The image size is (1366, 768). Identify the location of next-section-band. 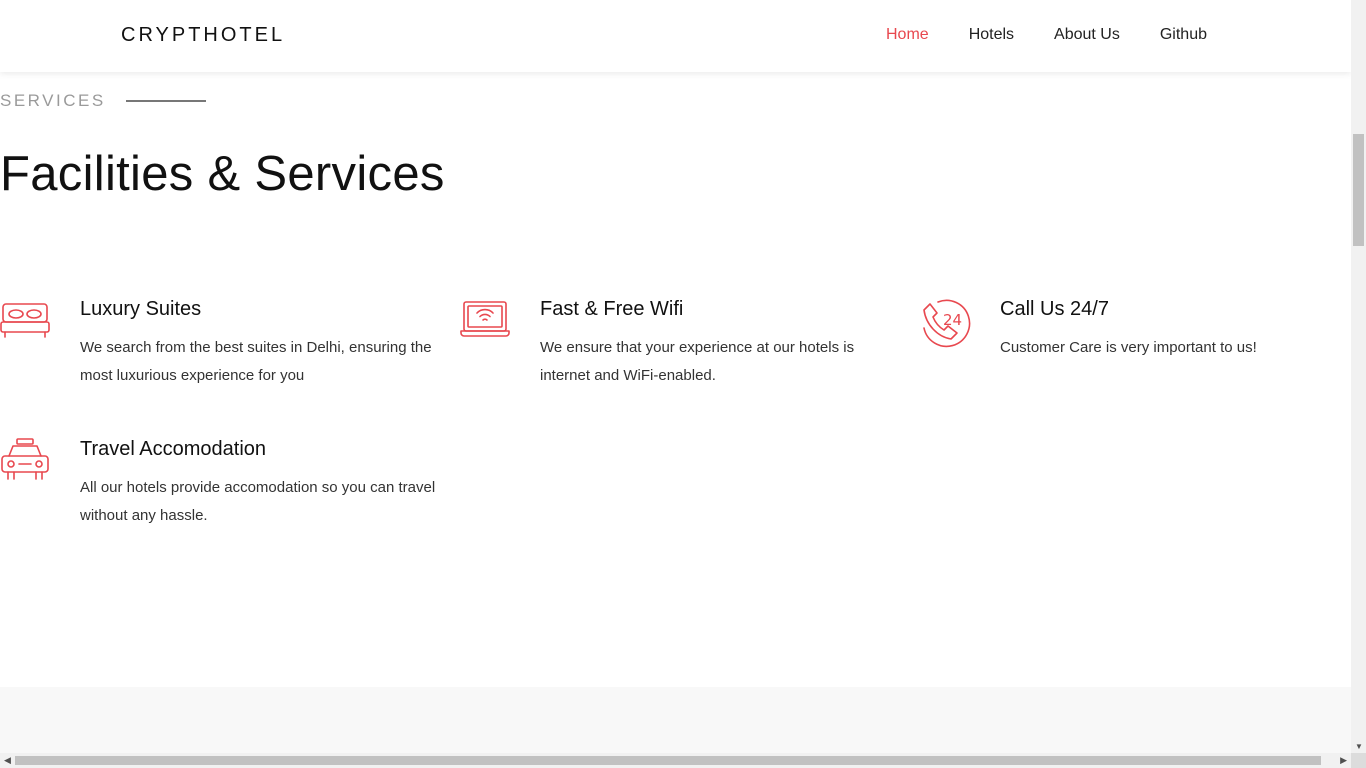
(675, 720).